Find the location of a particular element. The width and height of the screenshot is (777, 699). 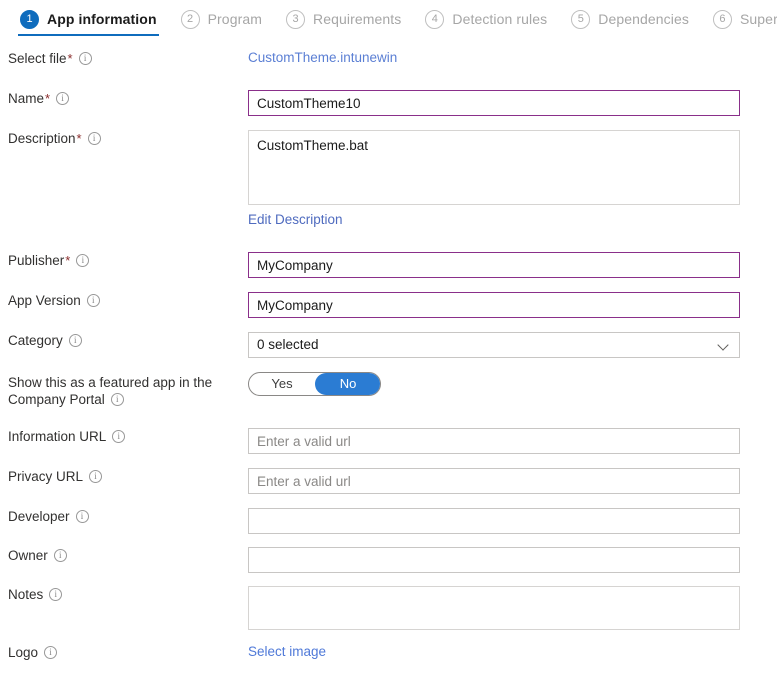

description-textarea: CustomTheme.bat is located at coordinates (494, 167).